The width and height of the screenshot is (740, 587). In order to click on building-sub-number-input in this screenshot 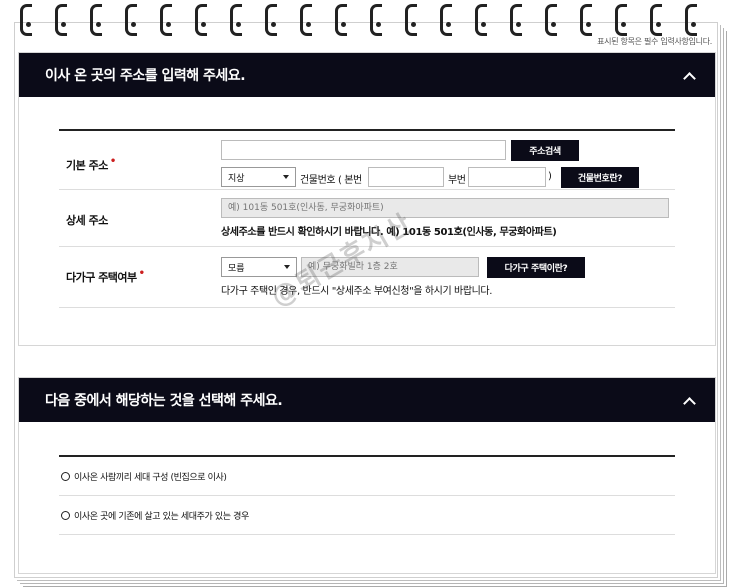, I will do `click(507, 177)`.